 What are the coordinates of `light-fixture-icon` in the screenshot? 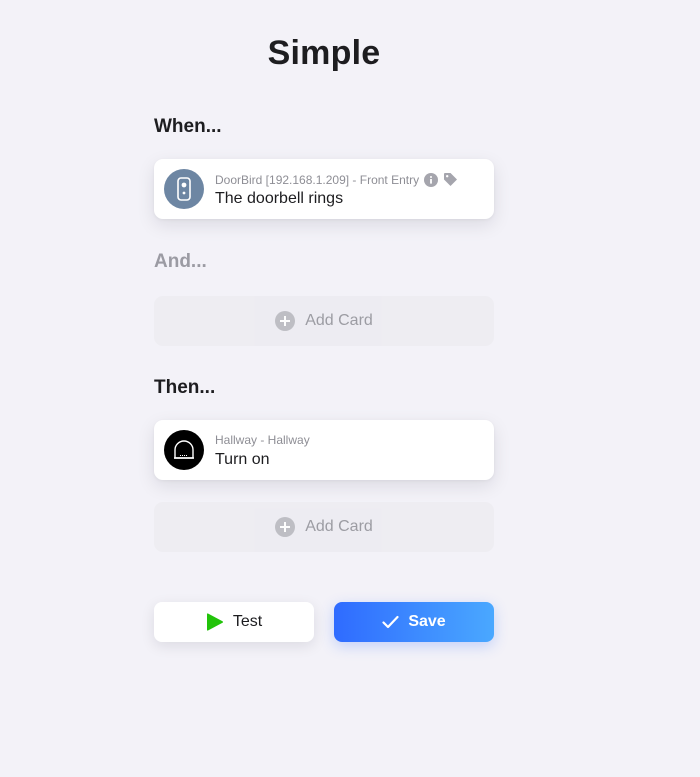 It's located at (184, 450).